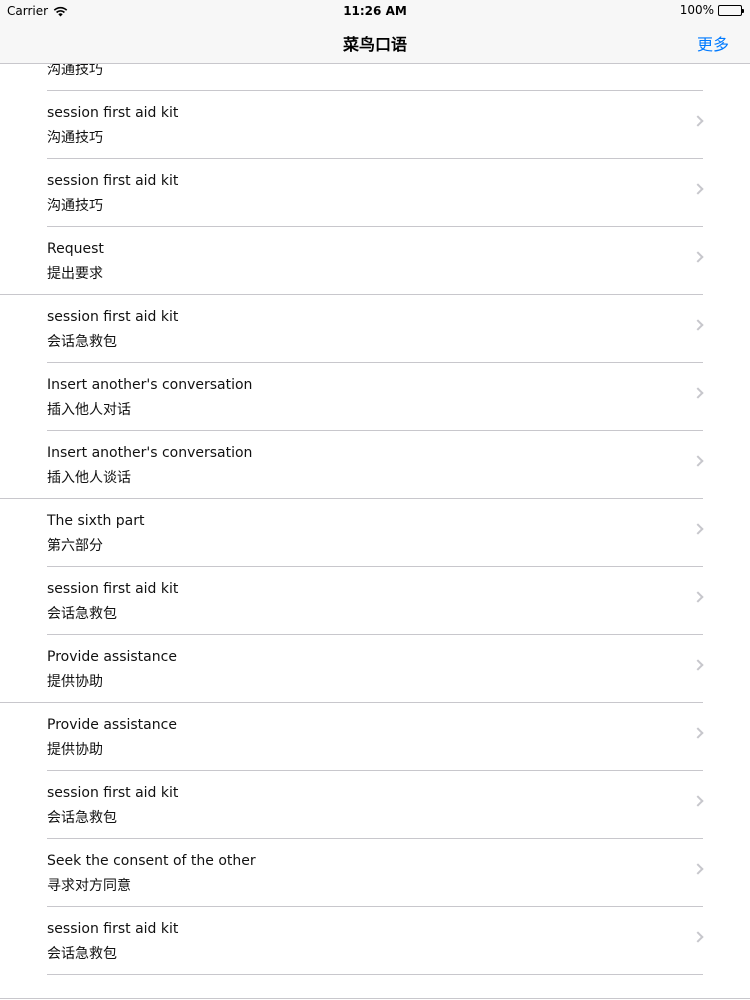  I want to click on list-item: Seek the consent of the other 寻求对方同意, so click(375, 873).